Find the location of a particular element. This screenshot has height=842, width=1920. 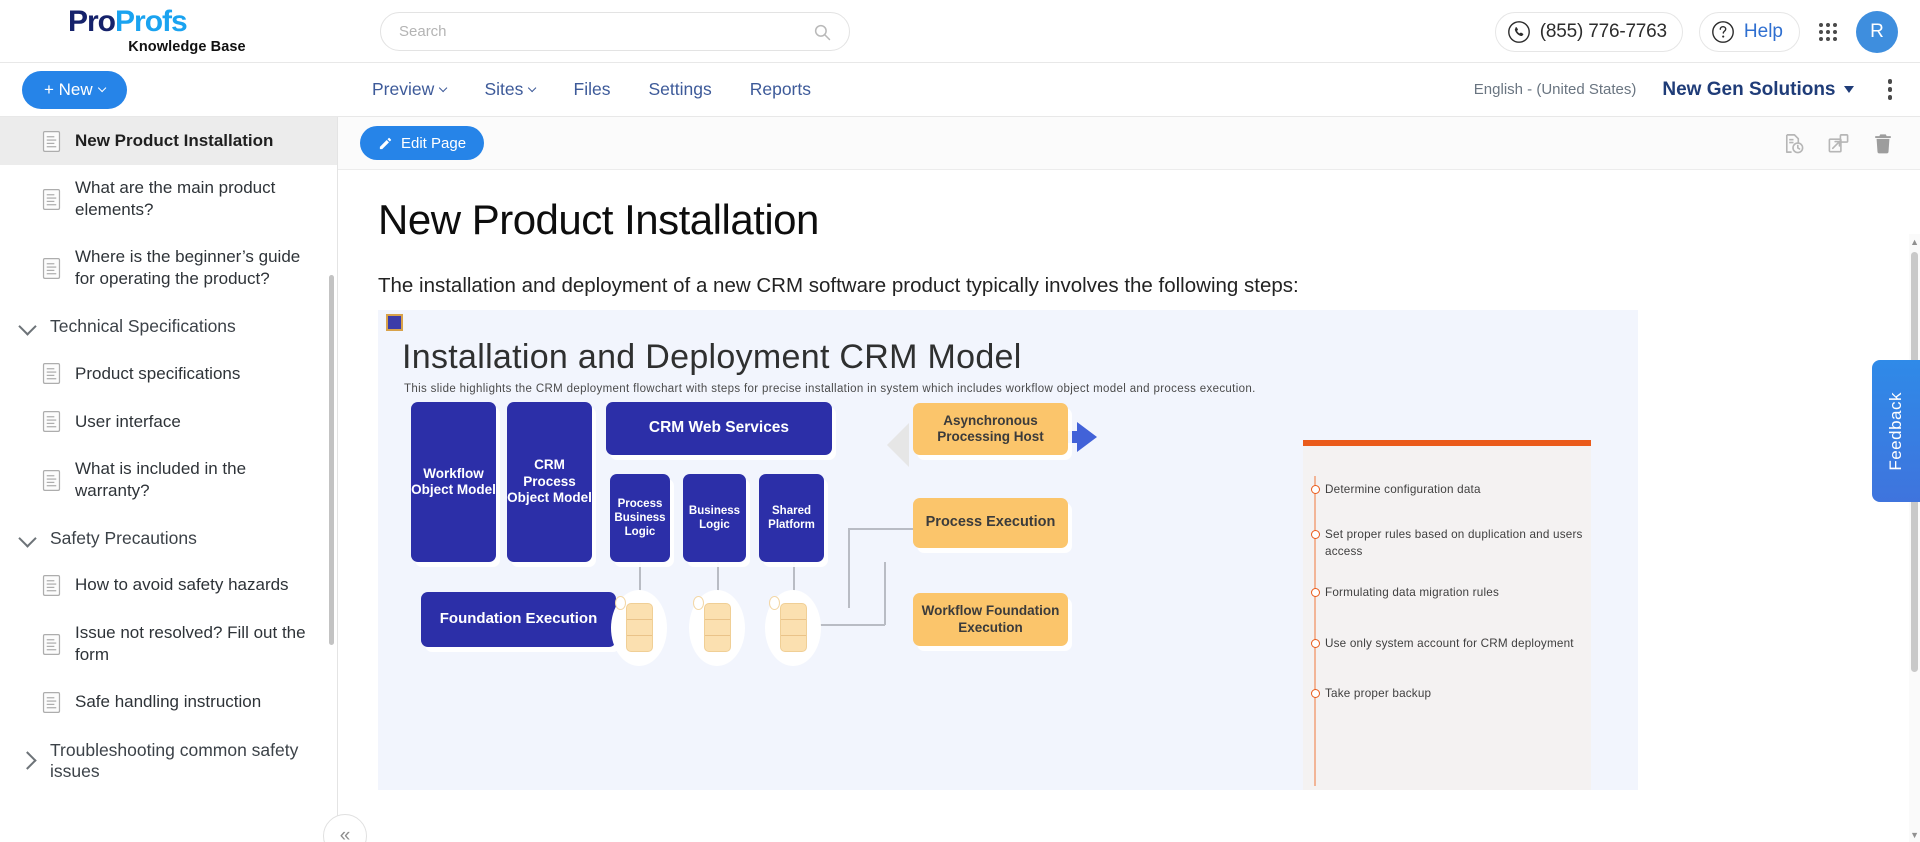

user-avatar: R is located at coordinates (1877, 31).